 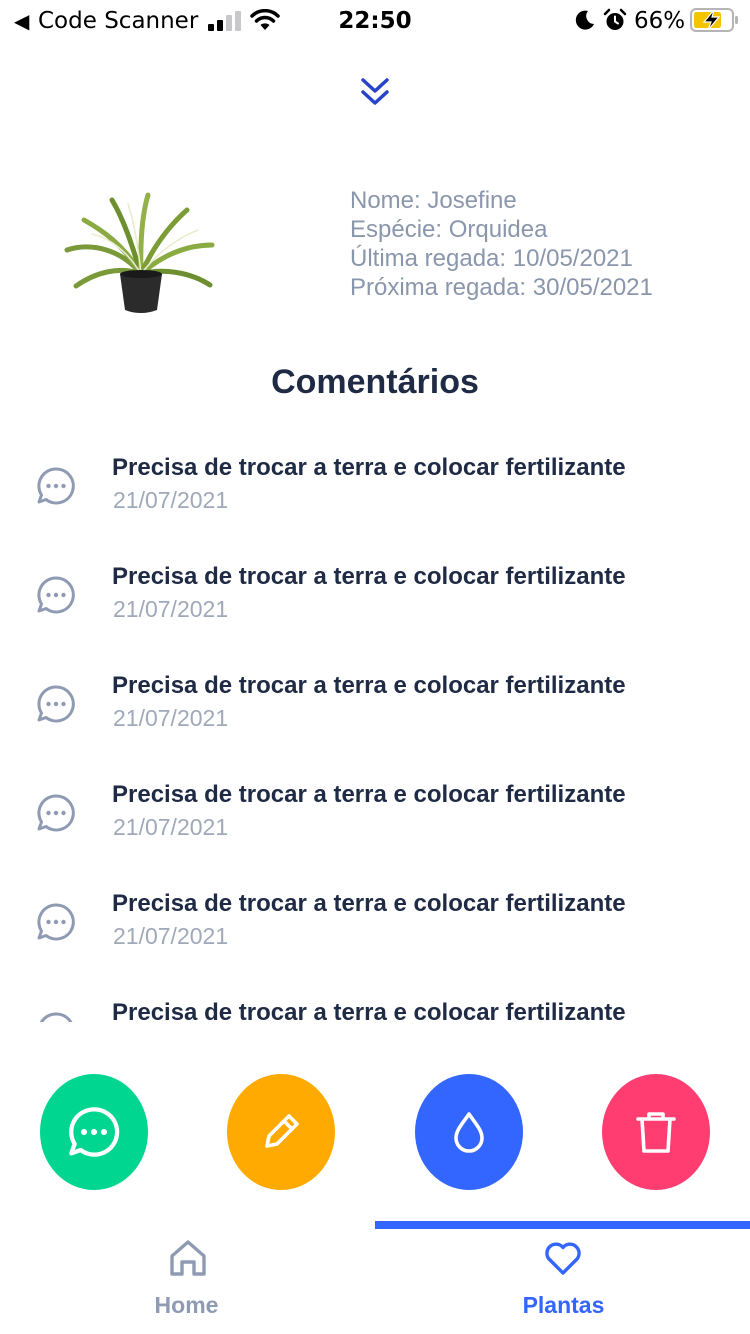 I want to click on edit-plant-button, so click(x=281, y=1132).